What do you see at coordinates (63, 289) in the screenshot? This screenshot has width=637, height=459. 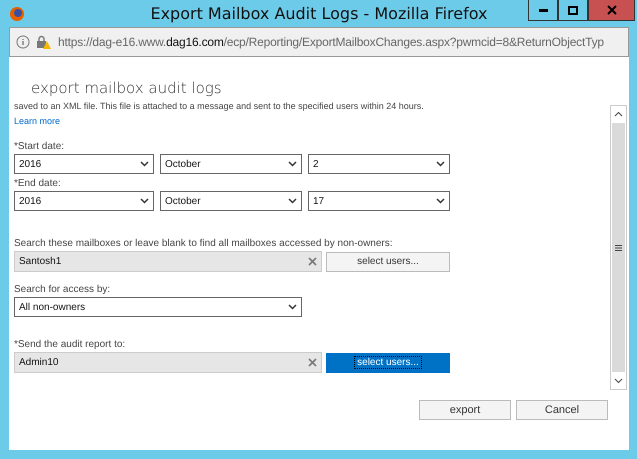 I see `field-label: Search for access by:` at bounding box center [63, 289].